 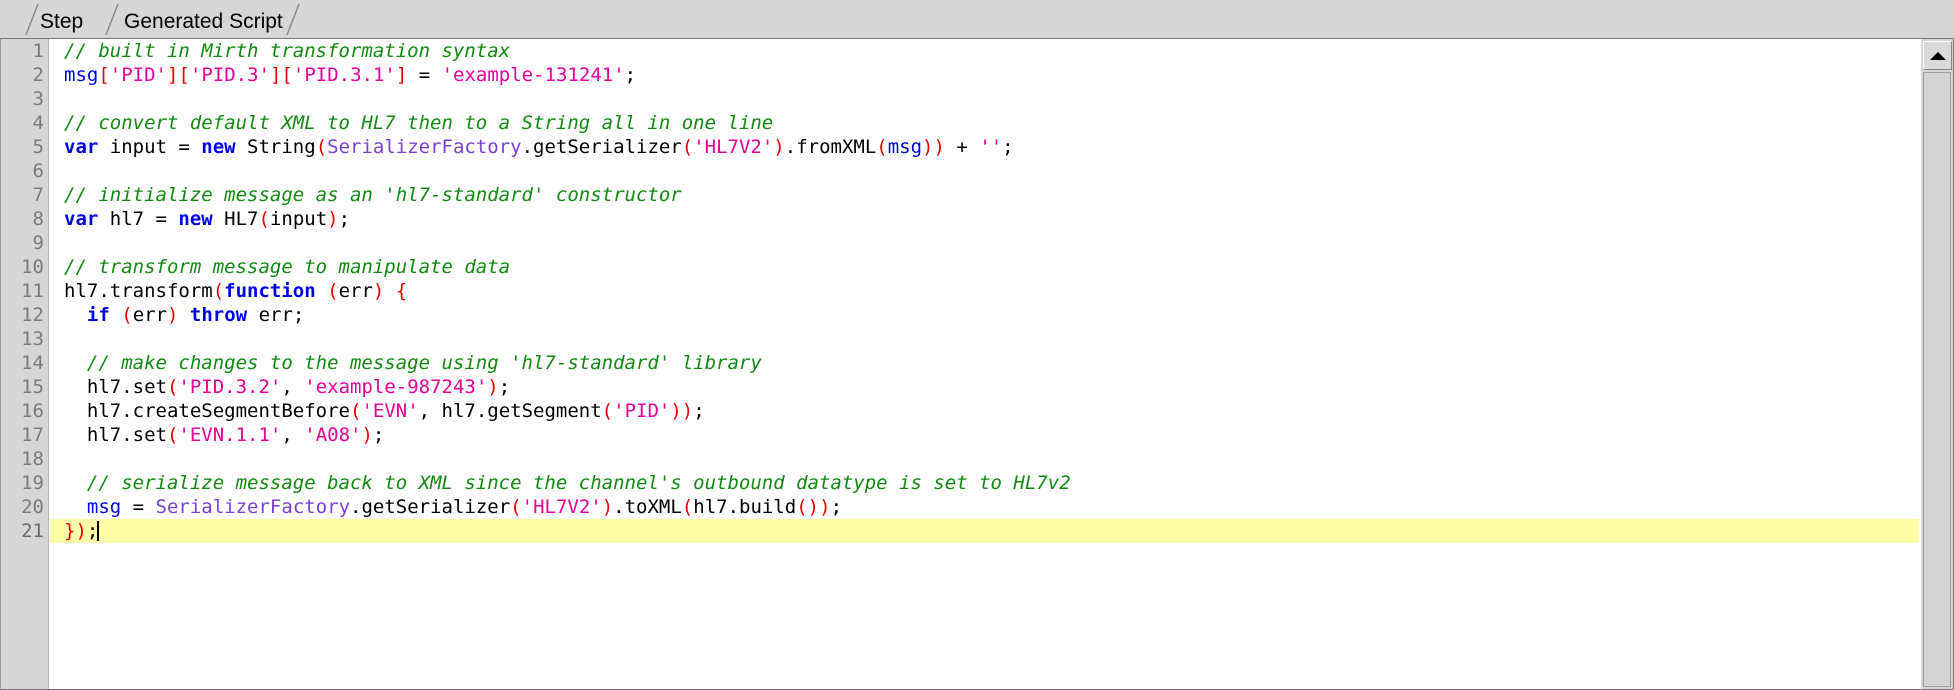 What do you see at coordinates (32, 531) in the screenshot?
I see `line-number: 21` at bounding box center [32, 531].